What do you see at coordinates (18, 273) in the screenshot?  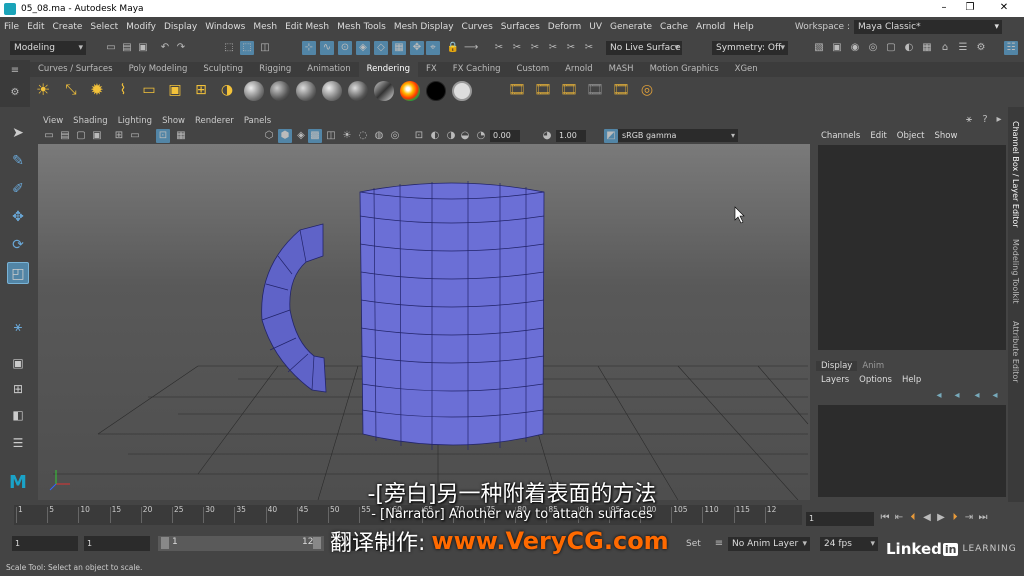 I see `scale-tool-icon: ◰` at bounding box center [18, 273].